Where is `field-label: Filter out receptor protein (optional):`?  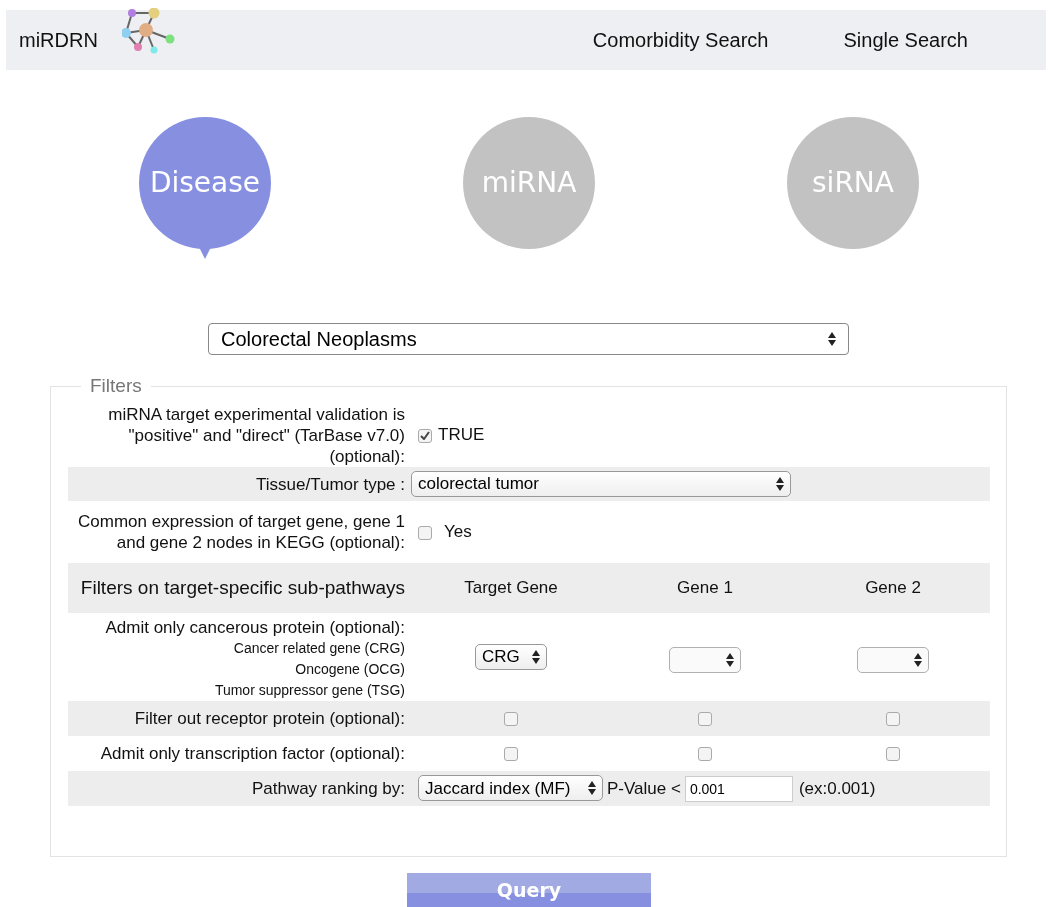 field-label: Filter out receptor protein (optional): is located at coordinates (269, 718).